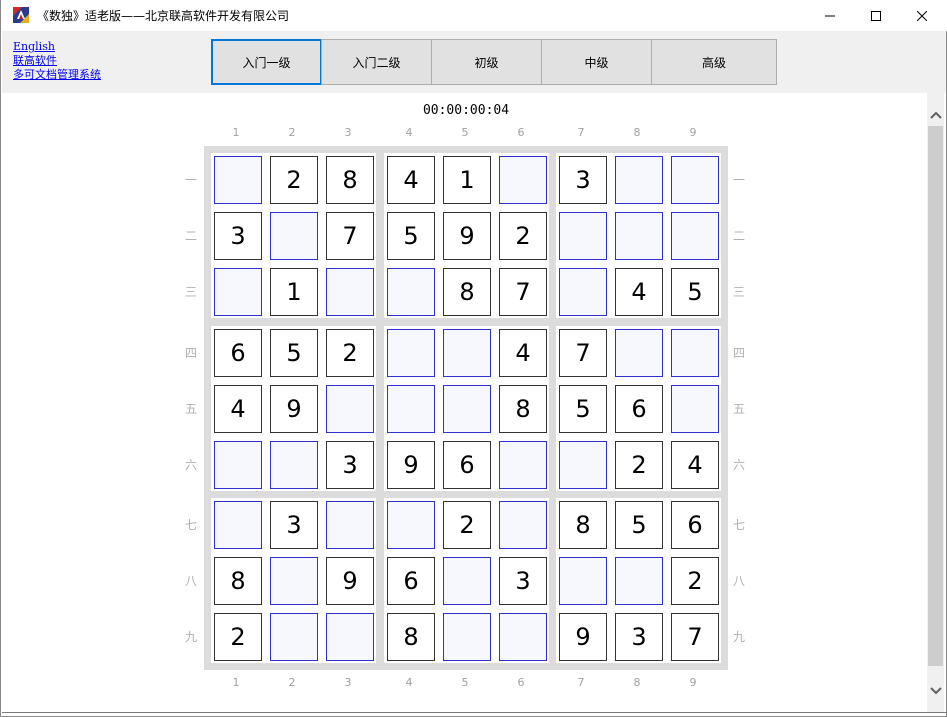 This screenshot has width=947, height=717. What do you see at coordinates (57, 47) in the screenshot?
I see `english-link: English` at bounding box center [57, 47].